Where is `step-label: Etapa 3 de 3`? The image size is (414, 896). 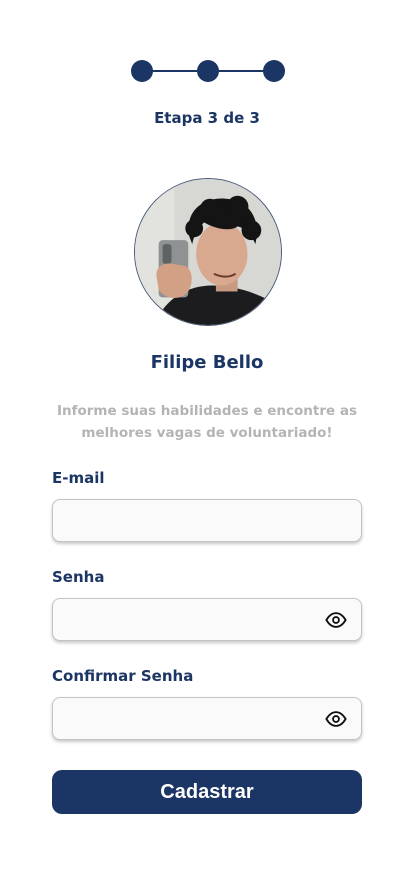
step-label: Etapa 3 de 3 is located at coordinates (207, 118).